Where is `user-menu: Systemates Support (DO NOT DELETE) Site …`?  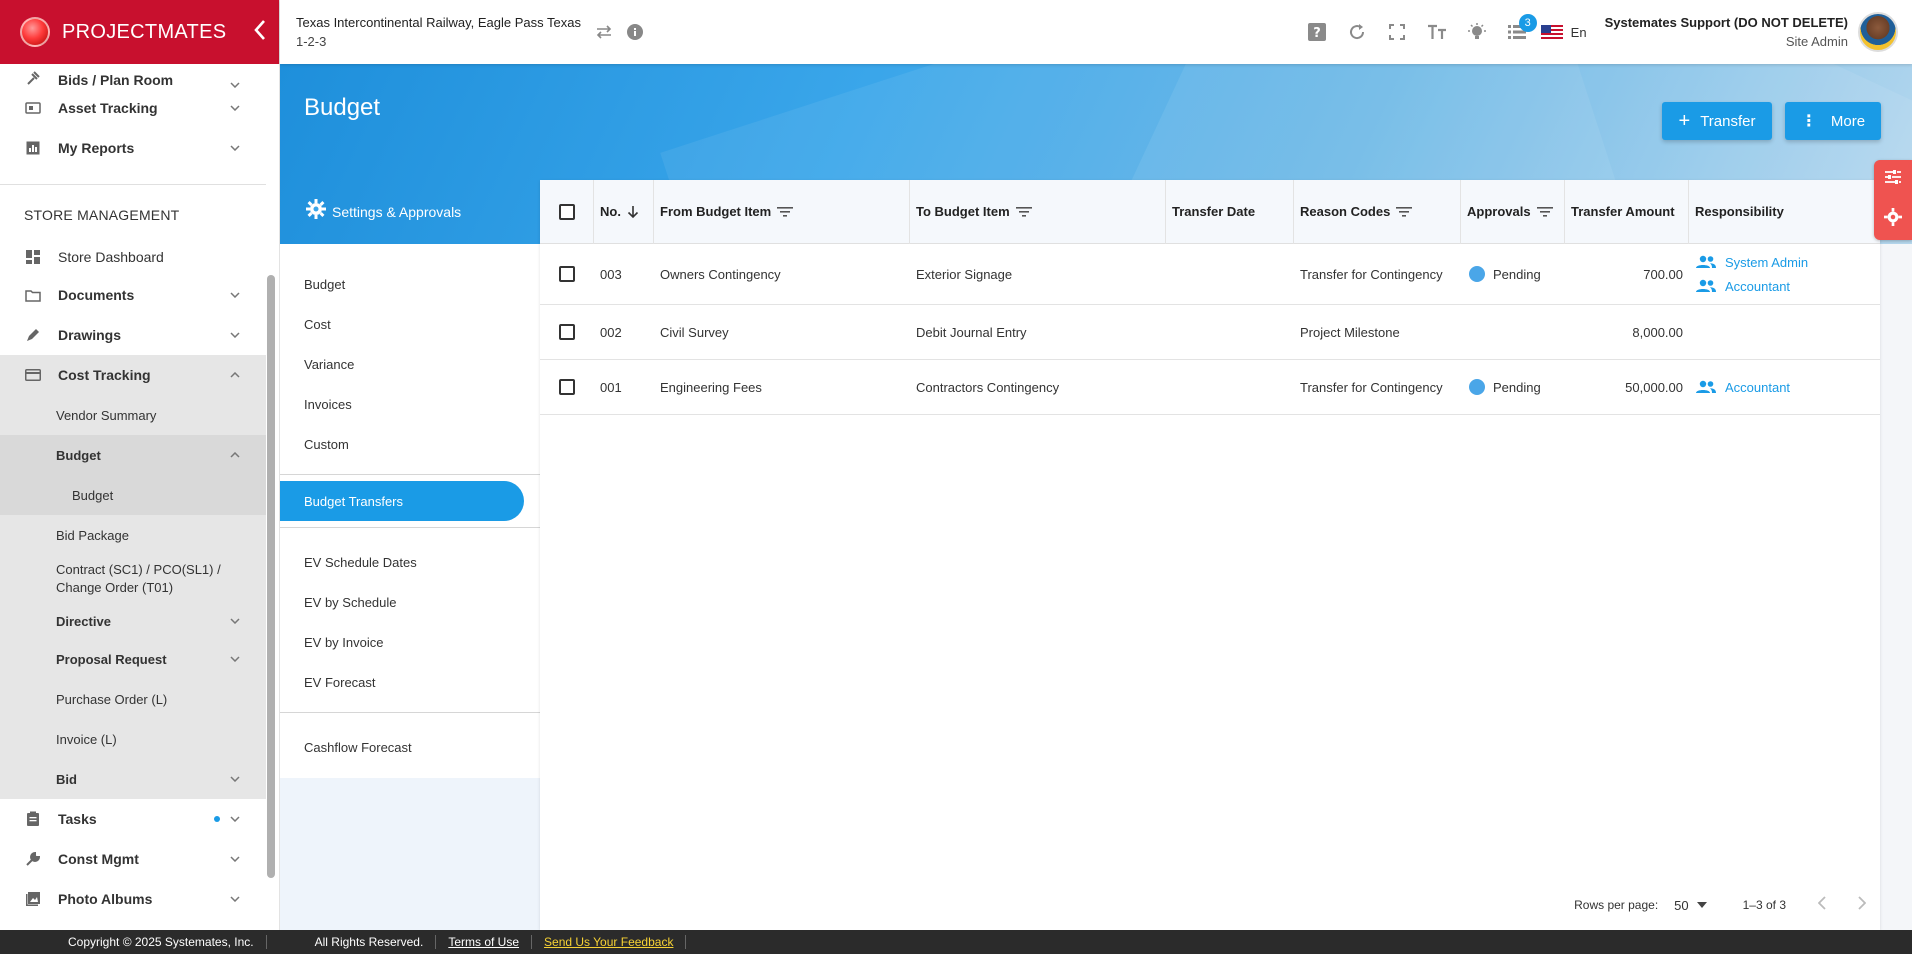
user-menu: Systemates Support (DO NOT DELETE) Site … is located at coordinates (1726, 32).